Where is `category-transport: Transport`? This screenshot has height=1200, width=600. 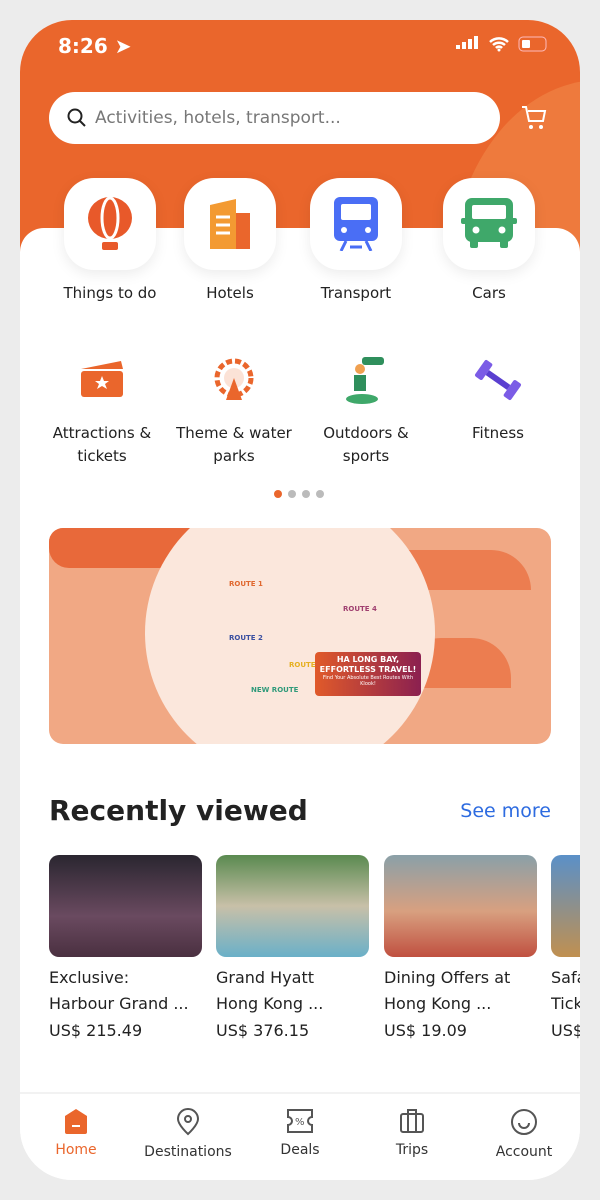 category-transport: Transport is located at coordinates (356, 240).